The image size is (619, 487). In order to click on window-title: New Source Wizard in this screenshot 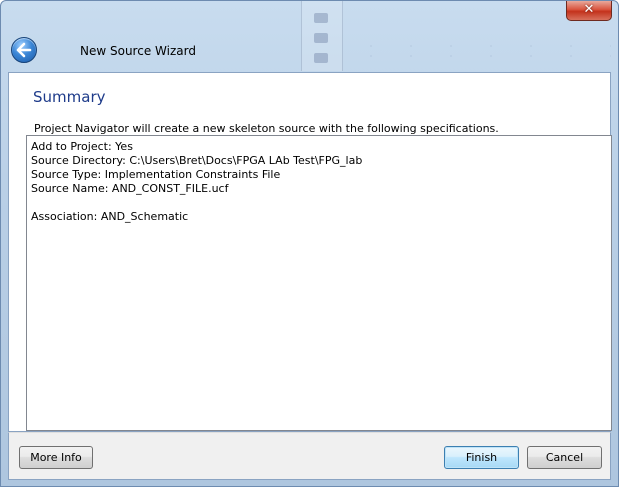, I will do `click(138, 51)`.